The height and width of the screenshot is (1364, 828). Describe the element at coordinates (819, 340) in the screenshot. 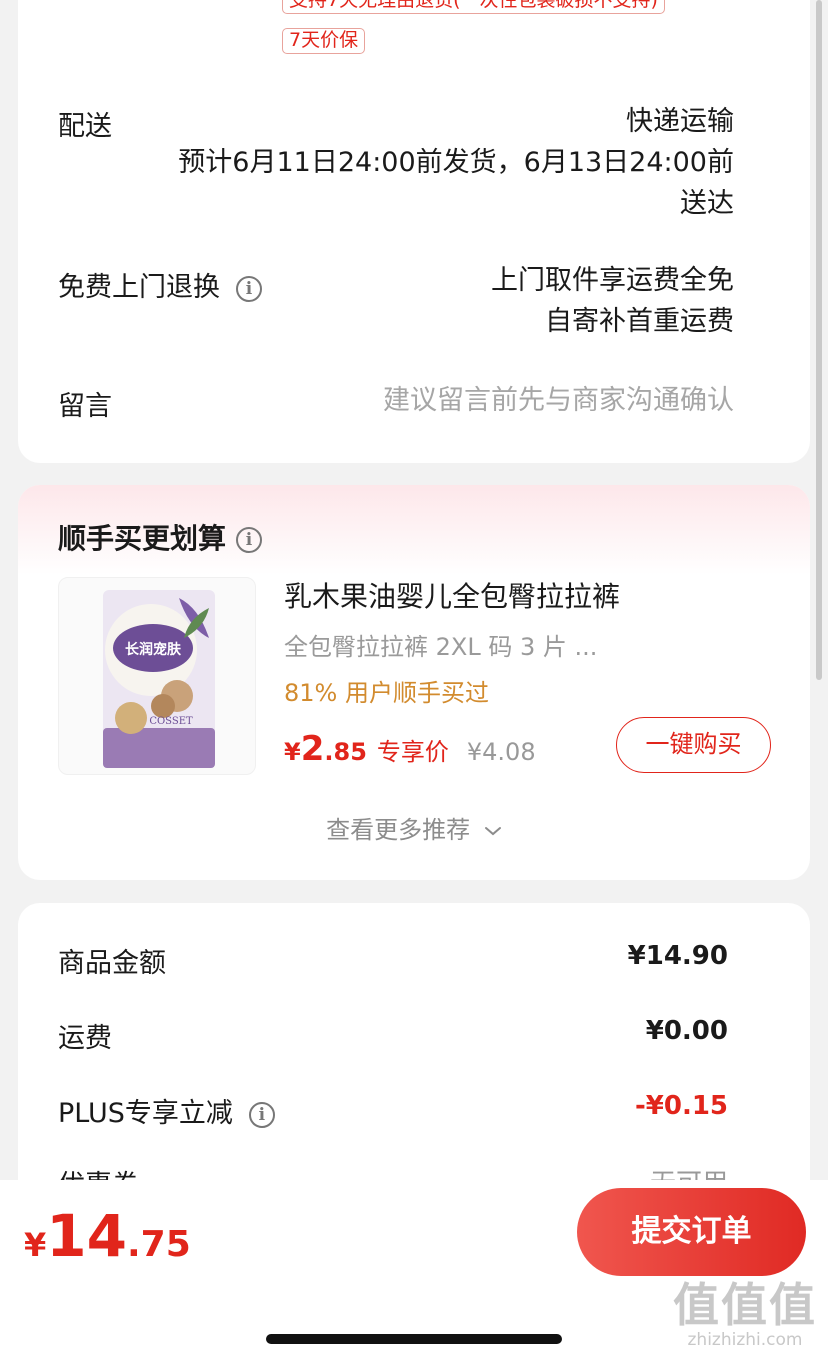

I see `scrollbar` at that location.